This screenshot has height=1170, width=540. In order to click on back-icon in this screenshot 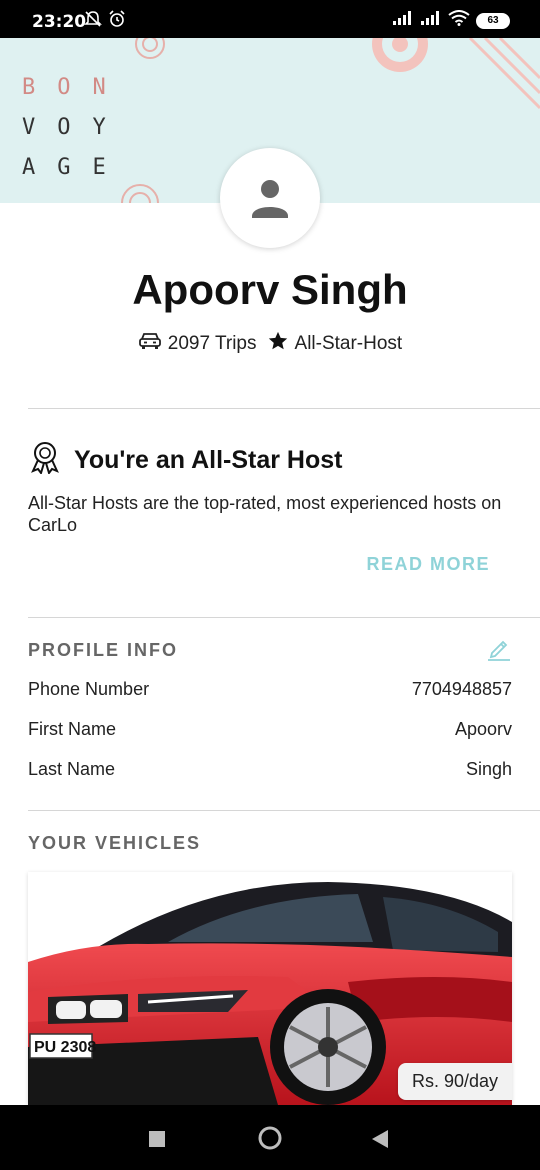, I will do `click(380, 1141)`.